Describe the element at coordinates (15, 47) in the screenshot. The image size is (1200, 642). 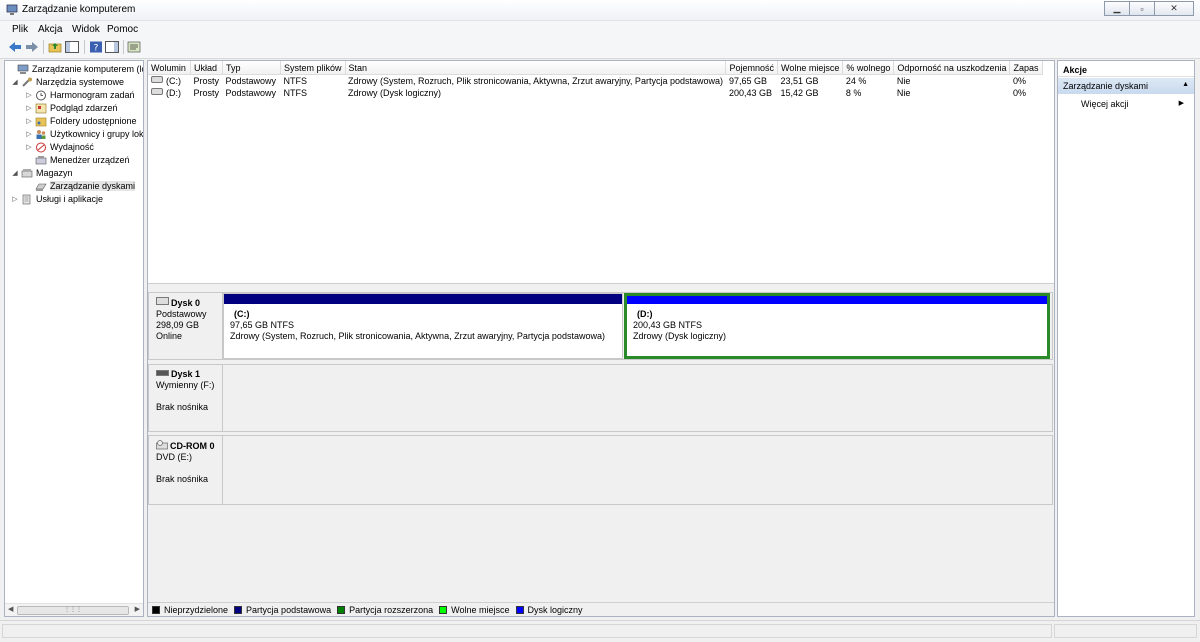
I see `back-button` at that location.